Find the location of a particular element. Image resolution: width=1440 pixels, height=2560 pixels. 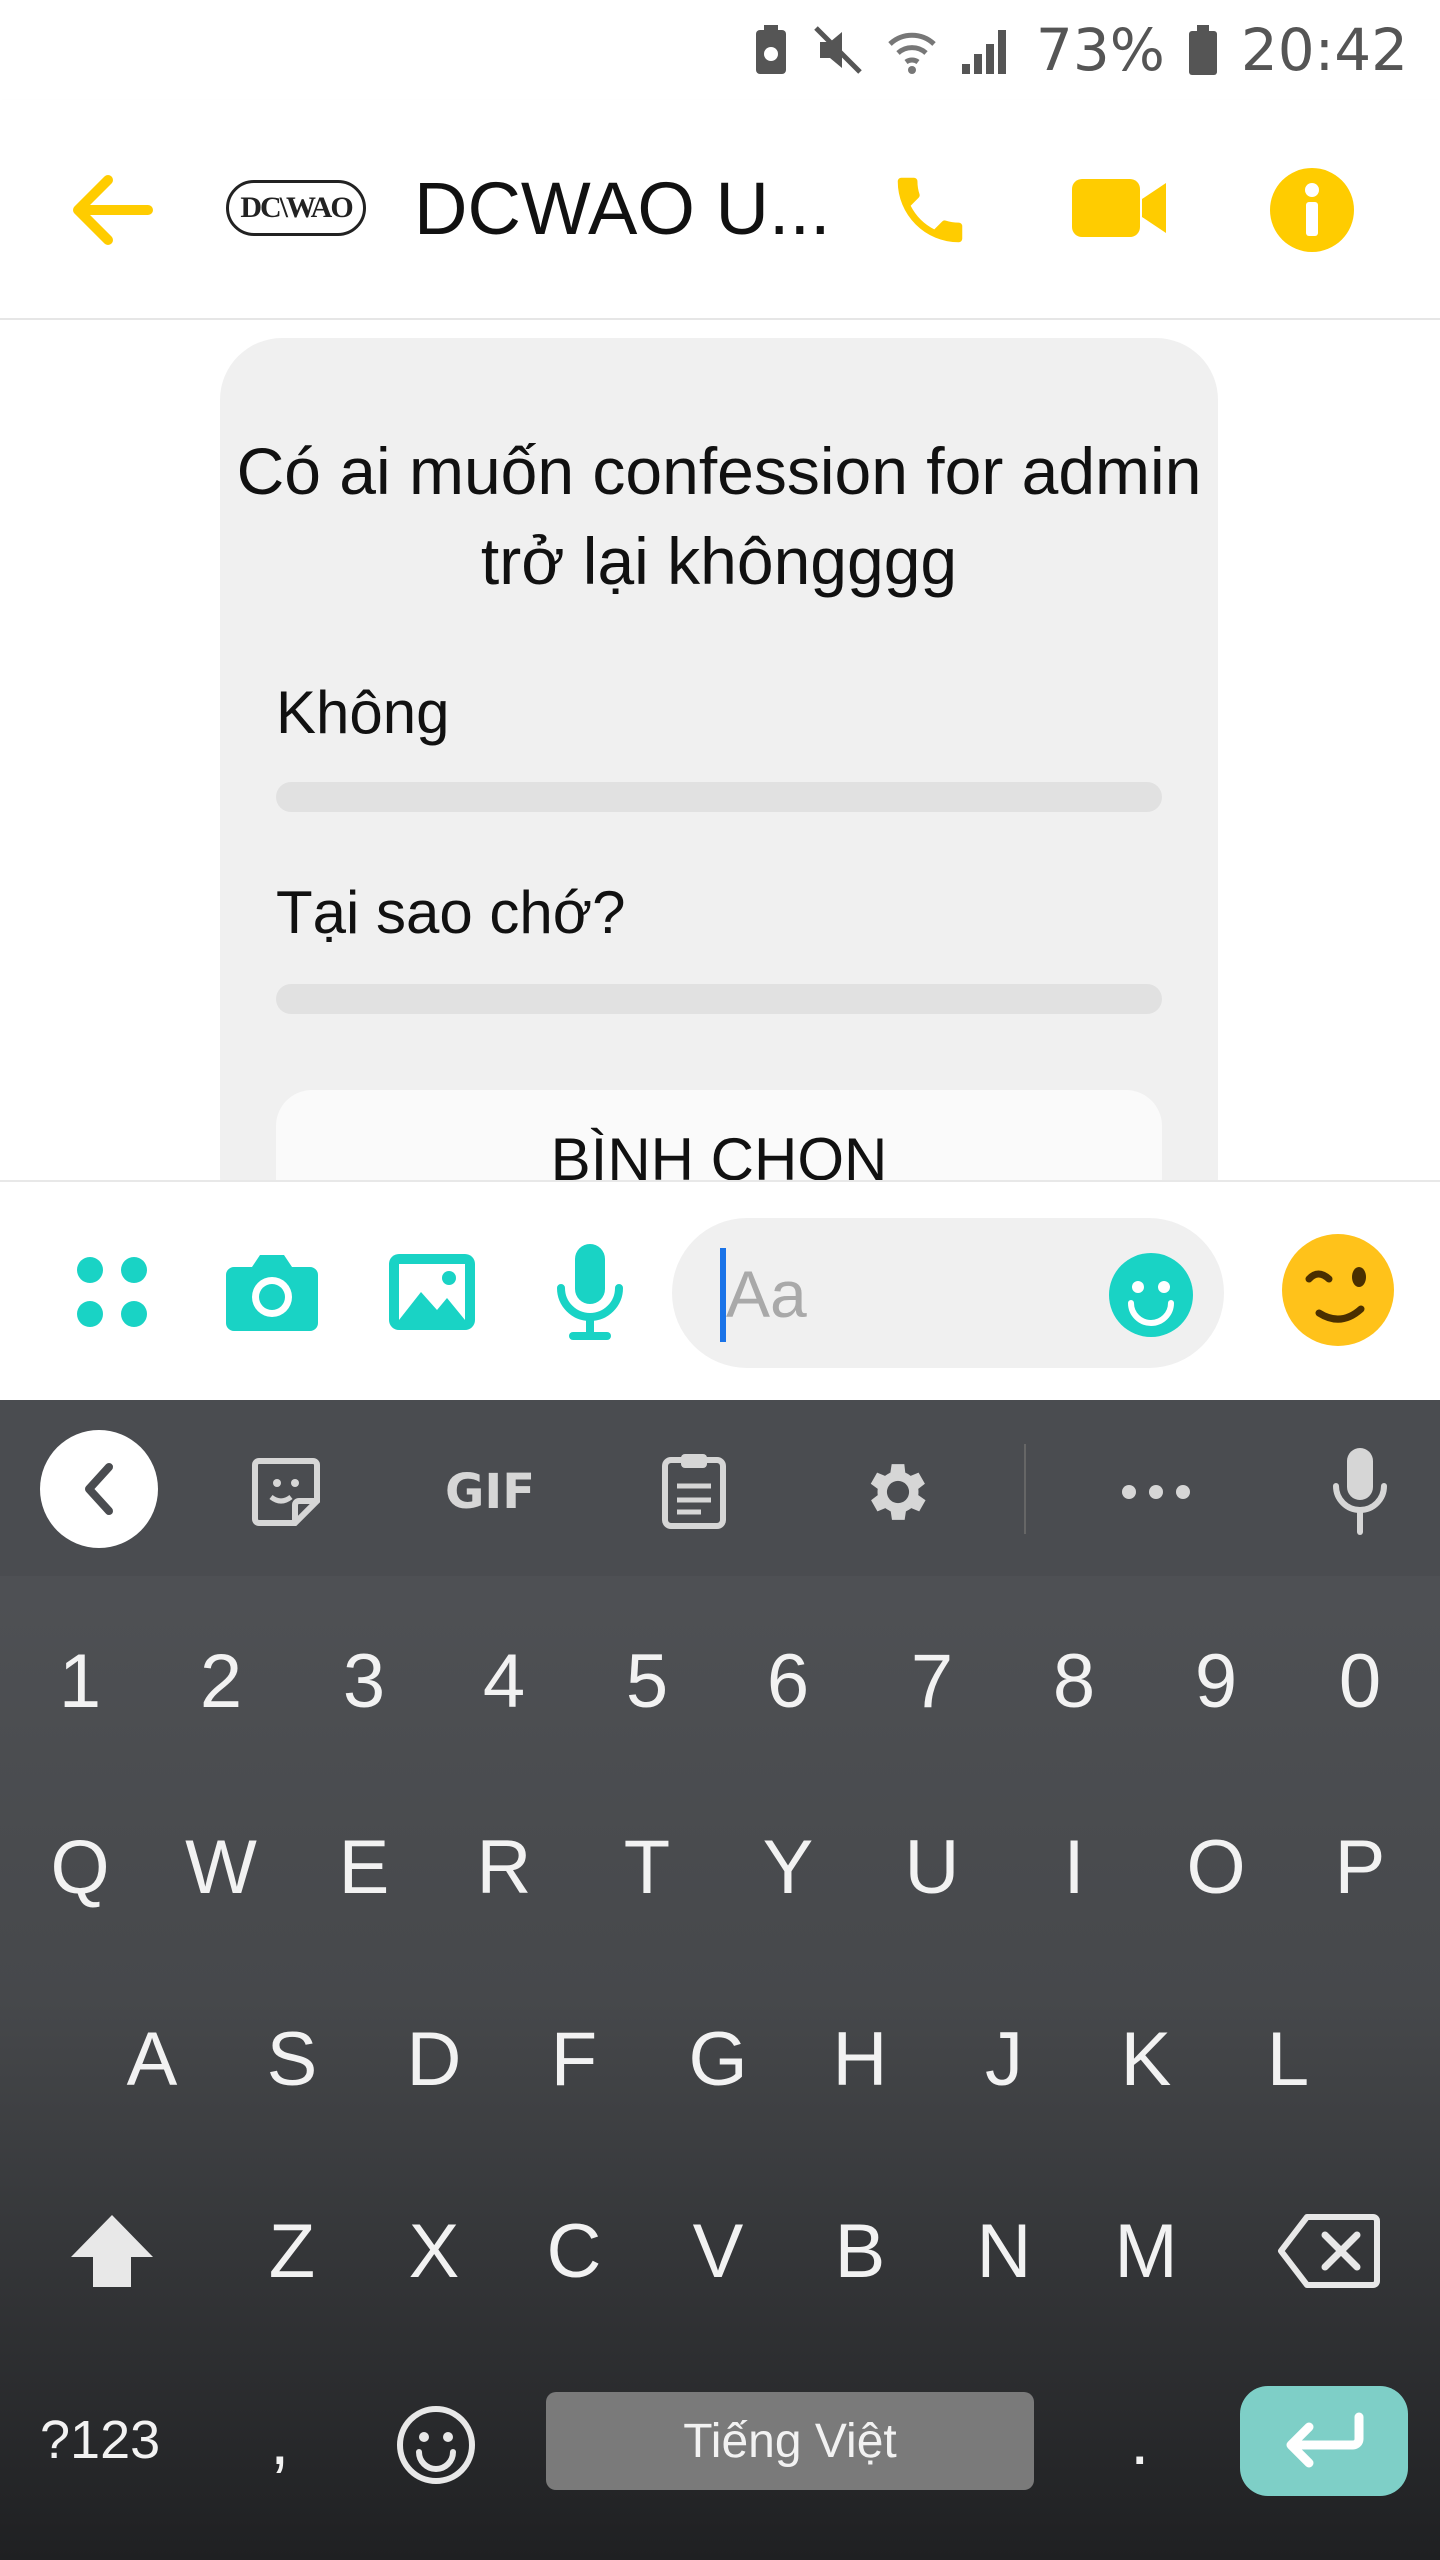

message-composer is located at coordinates (720, 1291).